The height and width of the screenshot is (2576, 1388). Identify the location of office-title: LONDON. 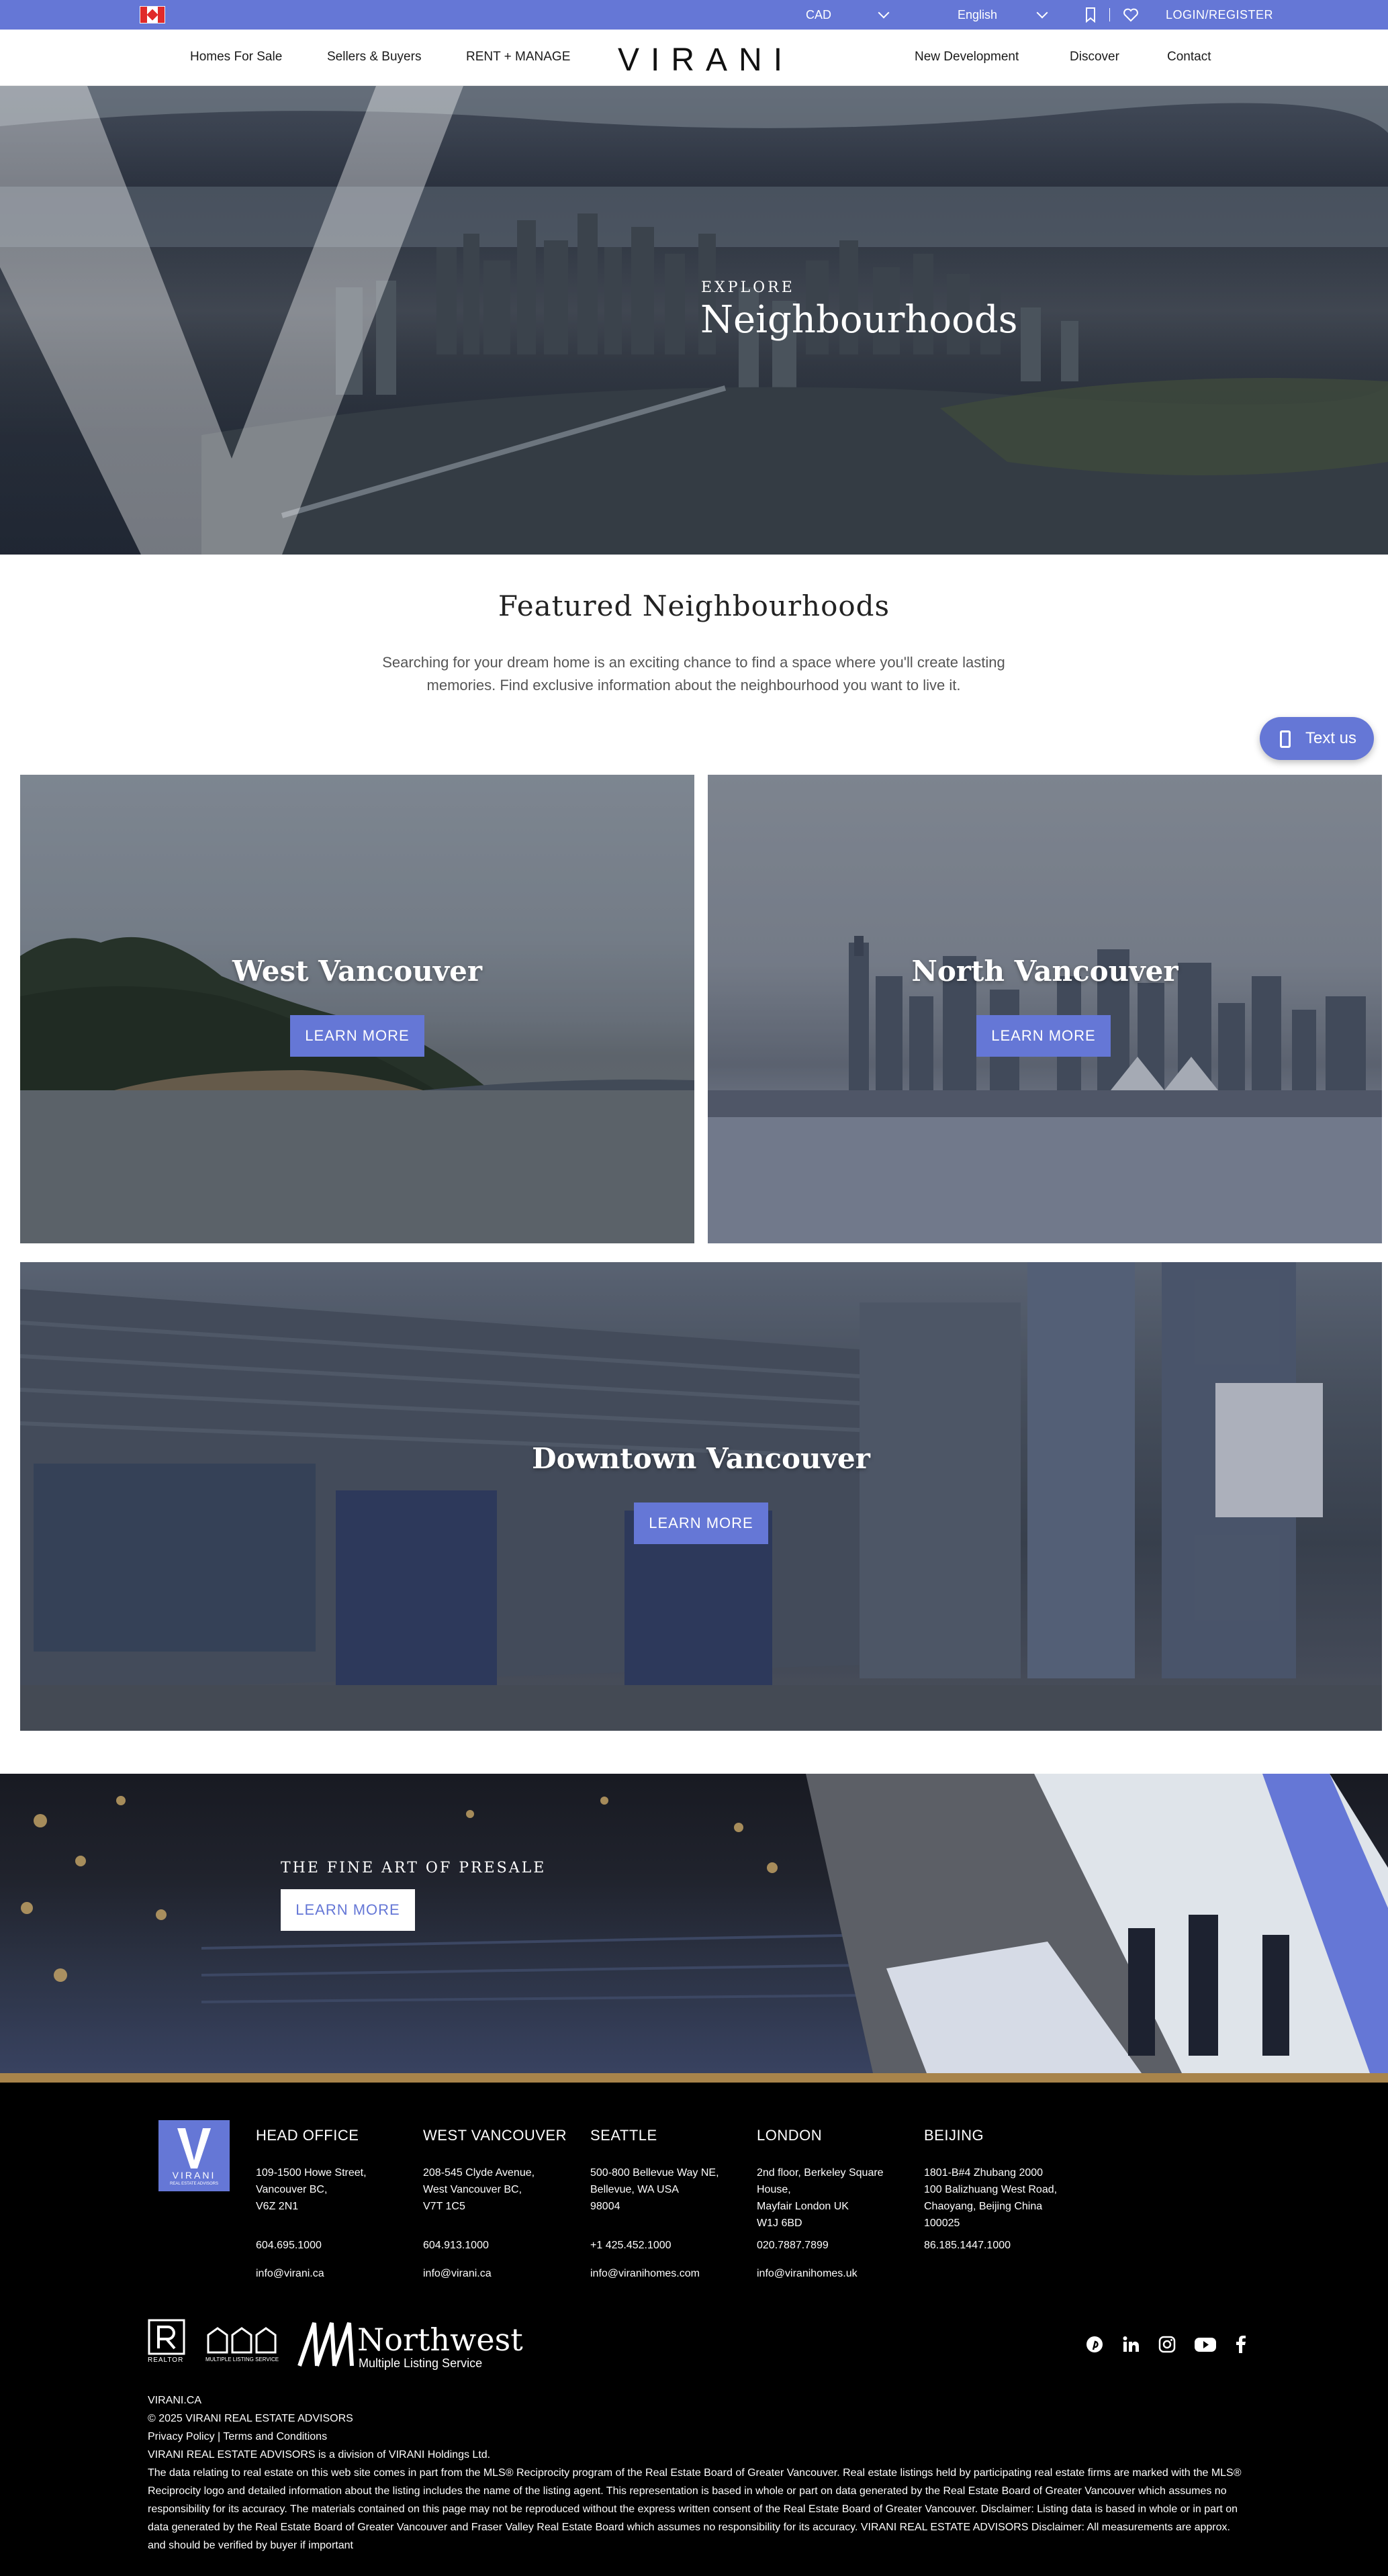
(790, 2135).